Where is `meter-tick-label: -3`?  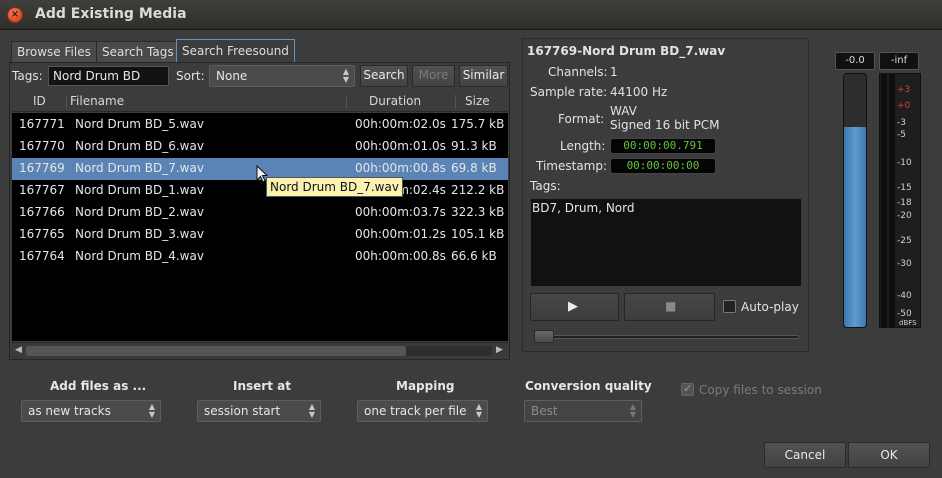
meter-tick-label: -3 is located at coordinates (901, 123).